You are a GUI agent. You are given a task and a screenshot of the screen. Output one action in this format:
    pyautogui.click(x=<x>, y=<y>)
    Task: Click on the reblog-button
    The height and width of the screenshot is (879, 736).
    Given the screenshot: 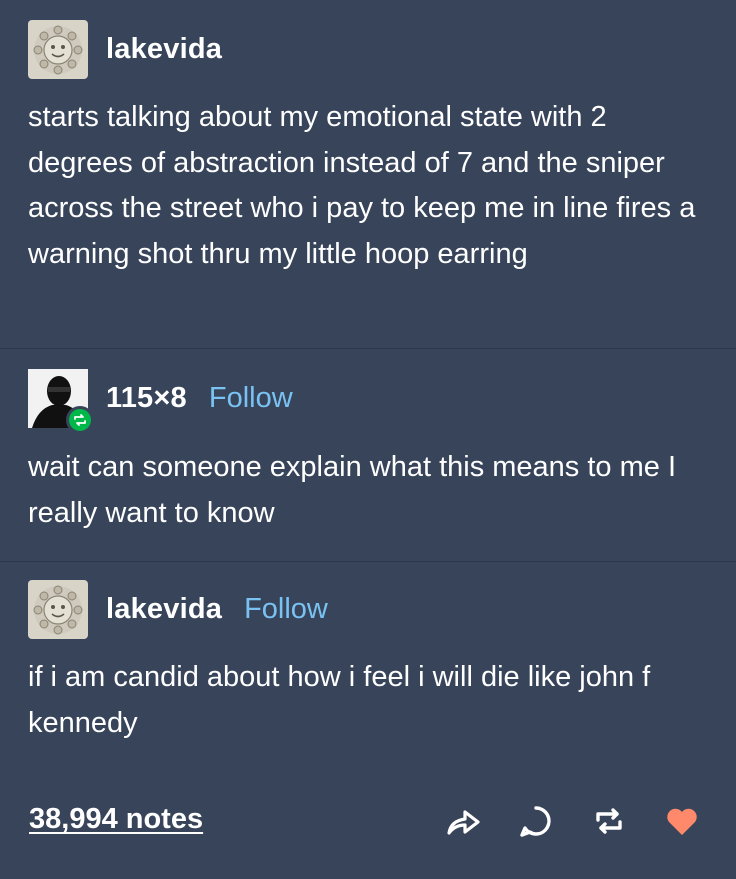 What is the action you would take?
    pyautogui.click(x=609, y=821)
    